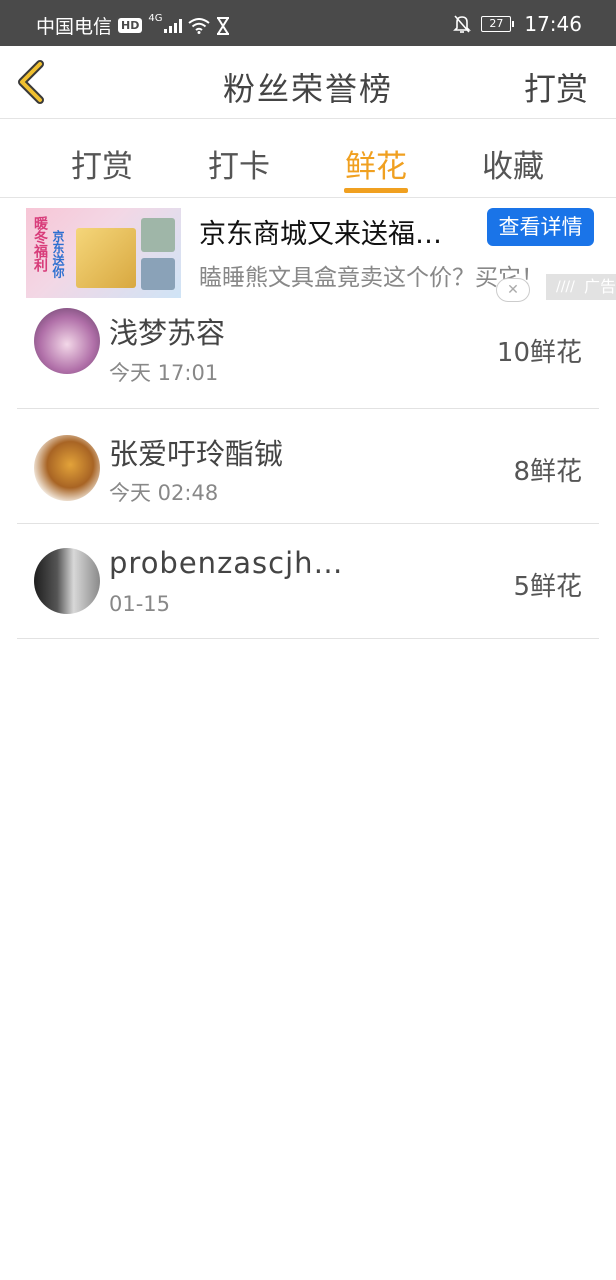  What do you see at coordinates (173, 25) in the screenshot?
I see `signal-icon` at bounding box center [173, 25].